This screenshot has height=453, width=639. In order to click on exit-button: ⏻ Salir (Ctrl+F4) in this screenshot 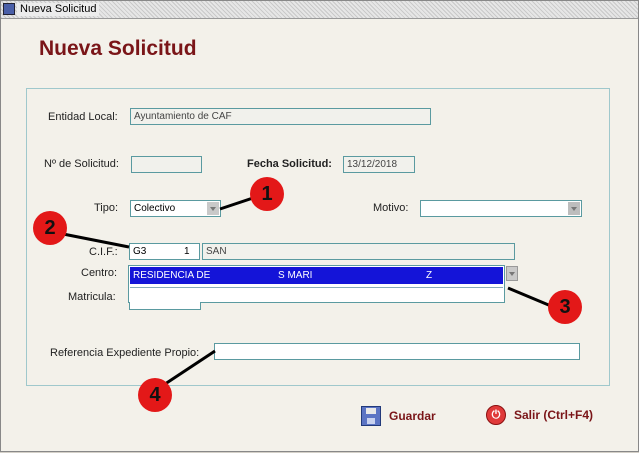, I will do `click(539, 415)`.